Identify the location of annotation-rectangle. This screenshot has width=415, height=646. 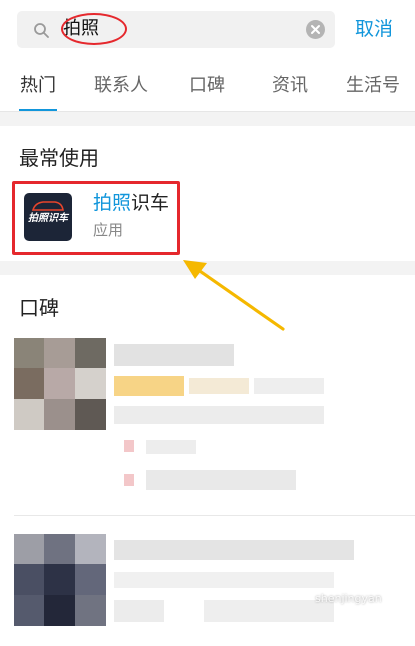
(96, 218).